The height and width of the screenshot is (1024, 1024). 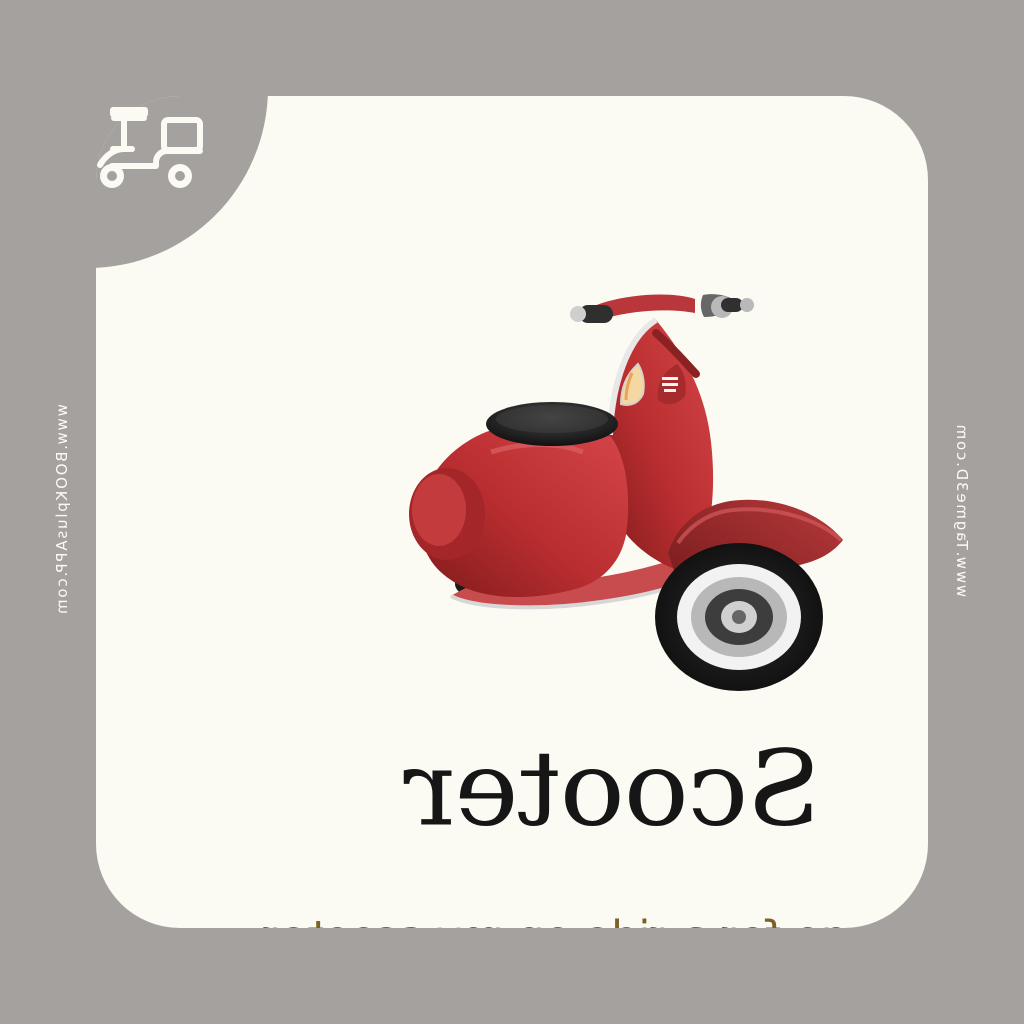 What do you see at coordinates (587, 920) in the screenshot?
I see `example-sentence: Let's go for a ride on my scooter.` at bounding box center [587, 920].